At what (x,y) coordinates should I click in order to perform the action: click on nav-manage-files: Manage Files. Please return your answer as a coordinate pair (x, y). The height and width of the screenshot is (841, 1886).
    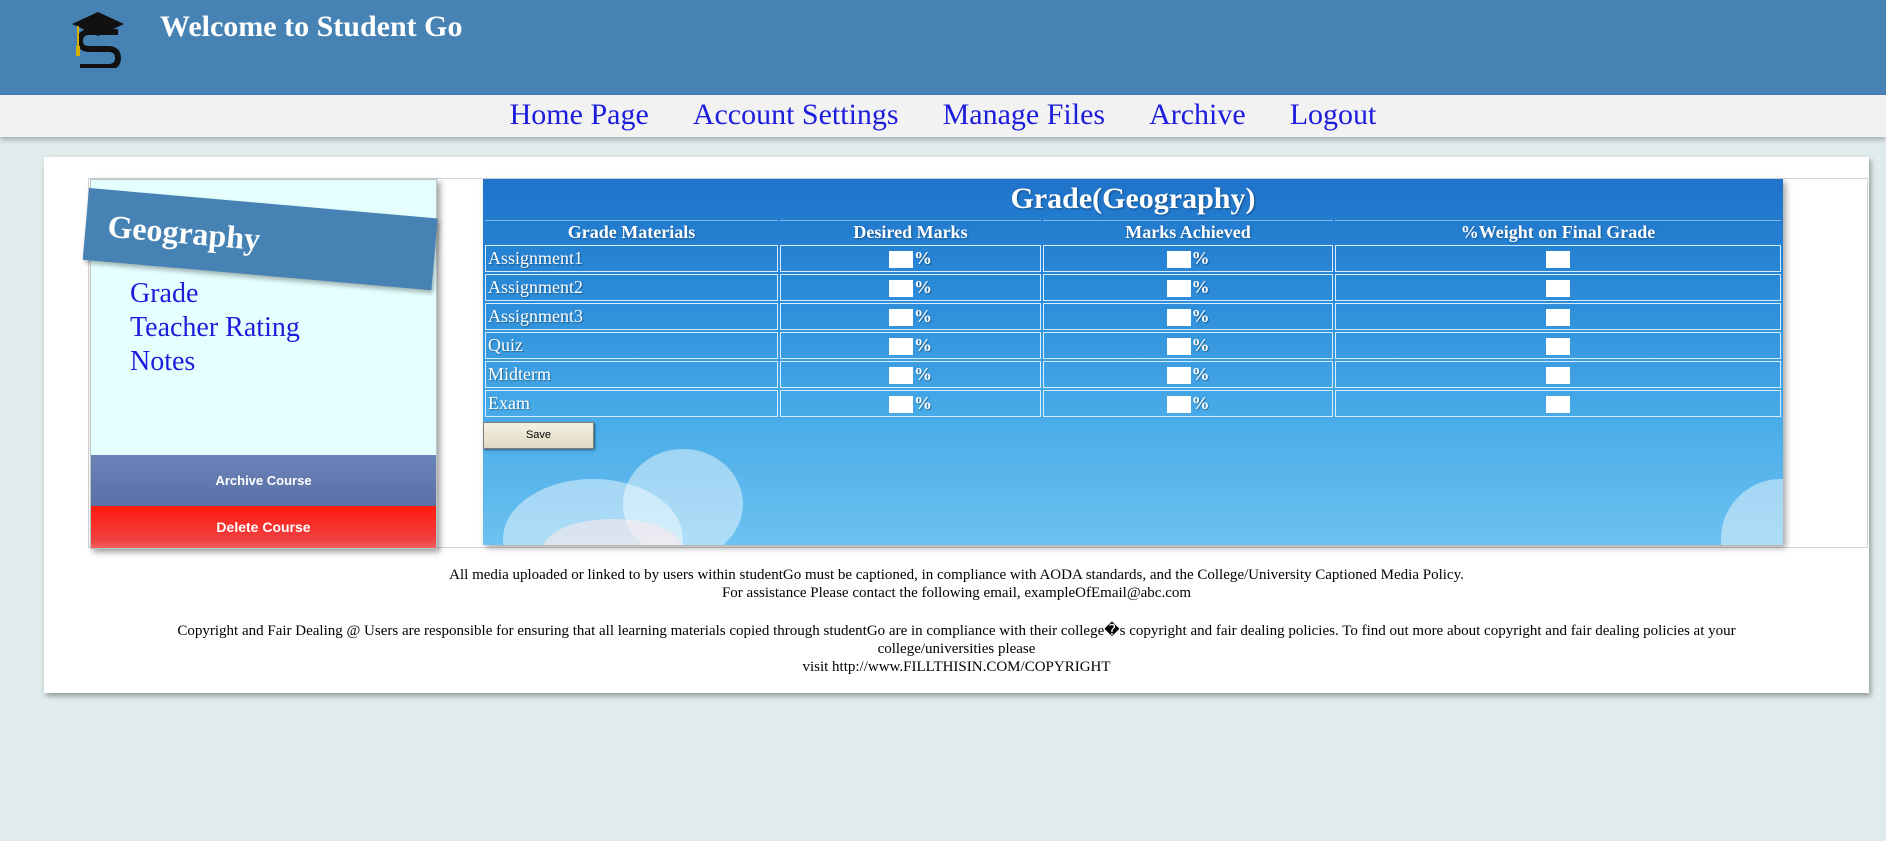
    Looking at the image, I should click on (1024, 115).